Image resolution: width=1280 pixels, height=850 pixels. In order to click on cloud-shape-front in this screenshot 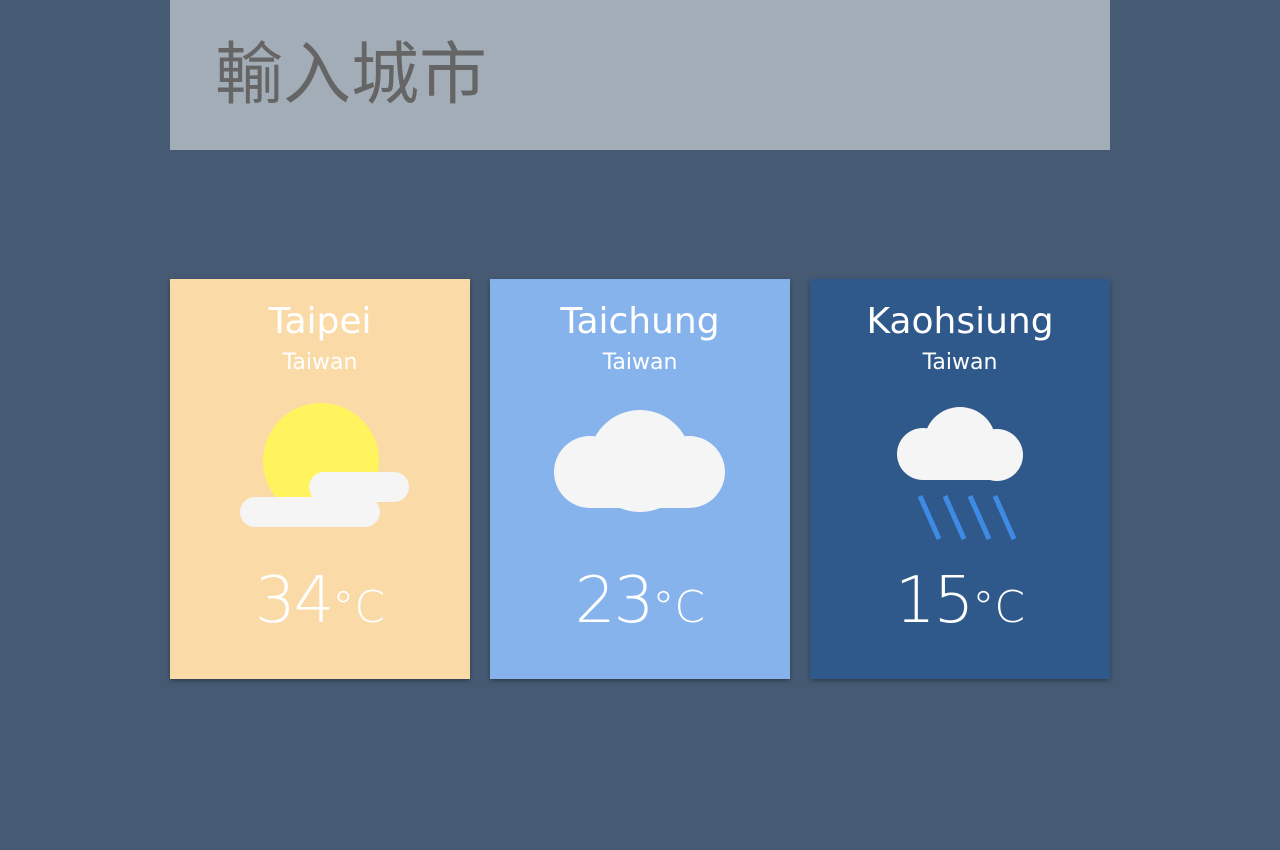, I will do `click(310, 512)`.